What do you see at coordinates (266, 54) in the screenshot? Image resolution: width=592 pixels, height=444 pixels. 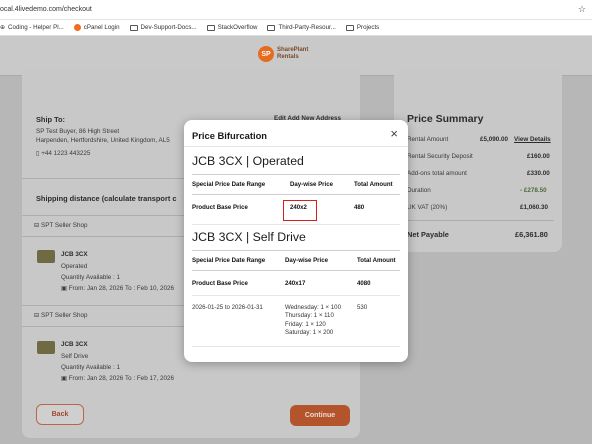 I see `logo-mark: SP` at bounding box center [266, 54].